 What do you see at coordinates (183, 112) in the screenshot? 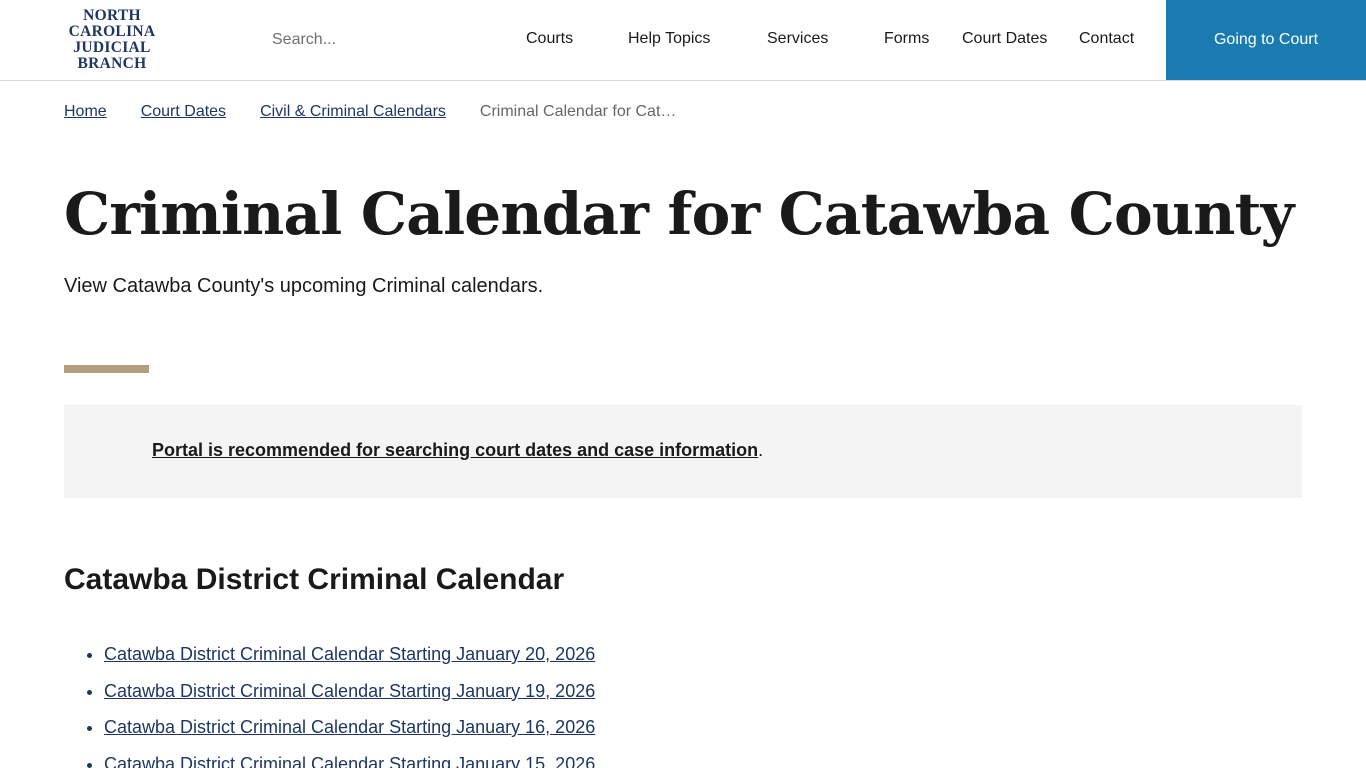
I see `breadcrumb-court-dates: Court Dates` at bounding box center [183, 112].